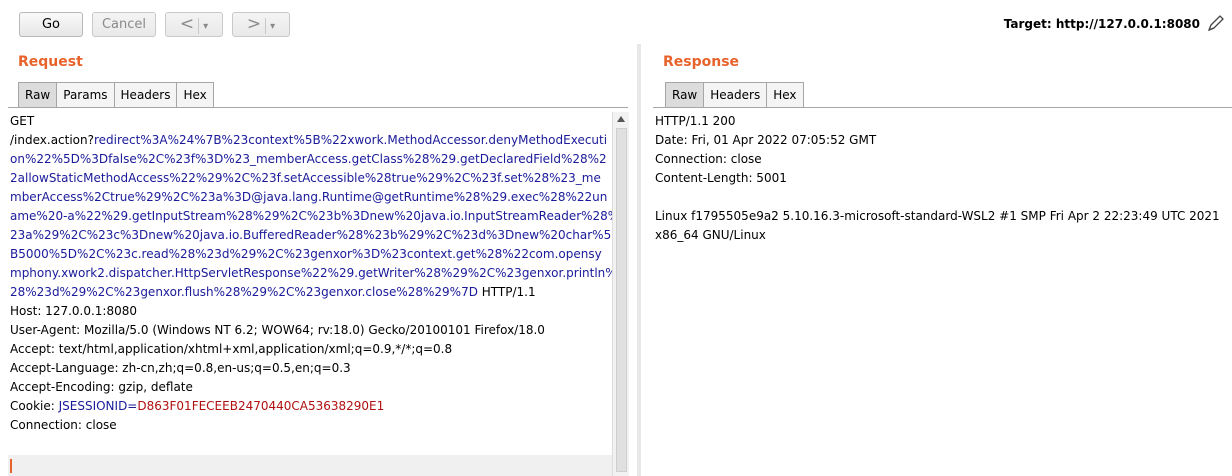 The height and width of the screenshot is (476, 1232). Describe the element at coordinates (22, 121) in the screenshot. I see `request-line: GET` at that location.